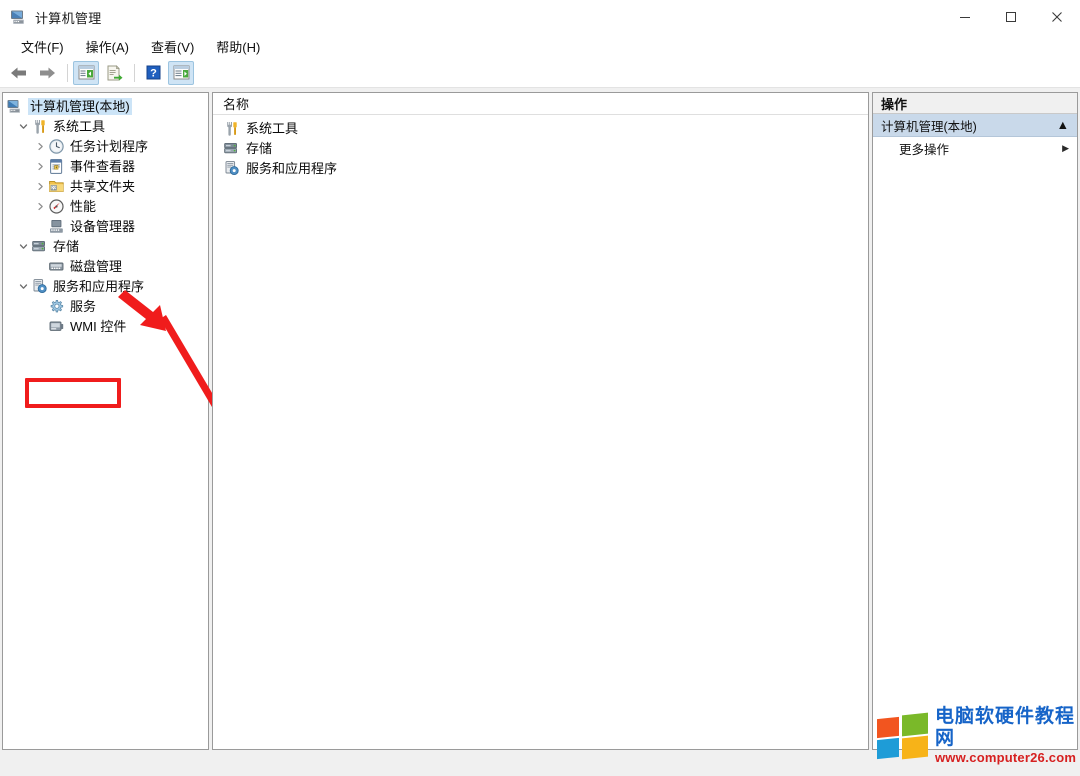 The width and height of the screenshot is (1080, 776). I want to click on tree-item-performance: 性能, so click(105, 206).